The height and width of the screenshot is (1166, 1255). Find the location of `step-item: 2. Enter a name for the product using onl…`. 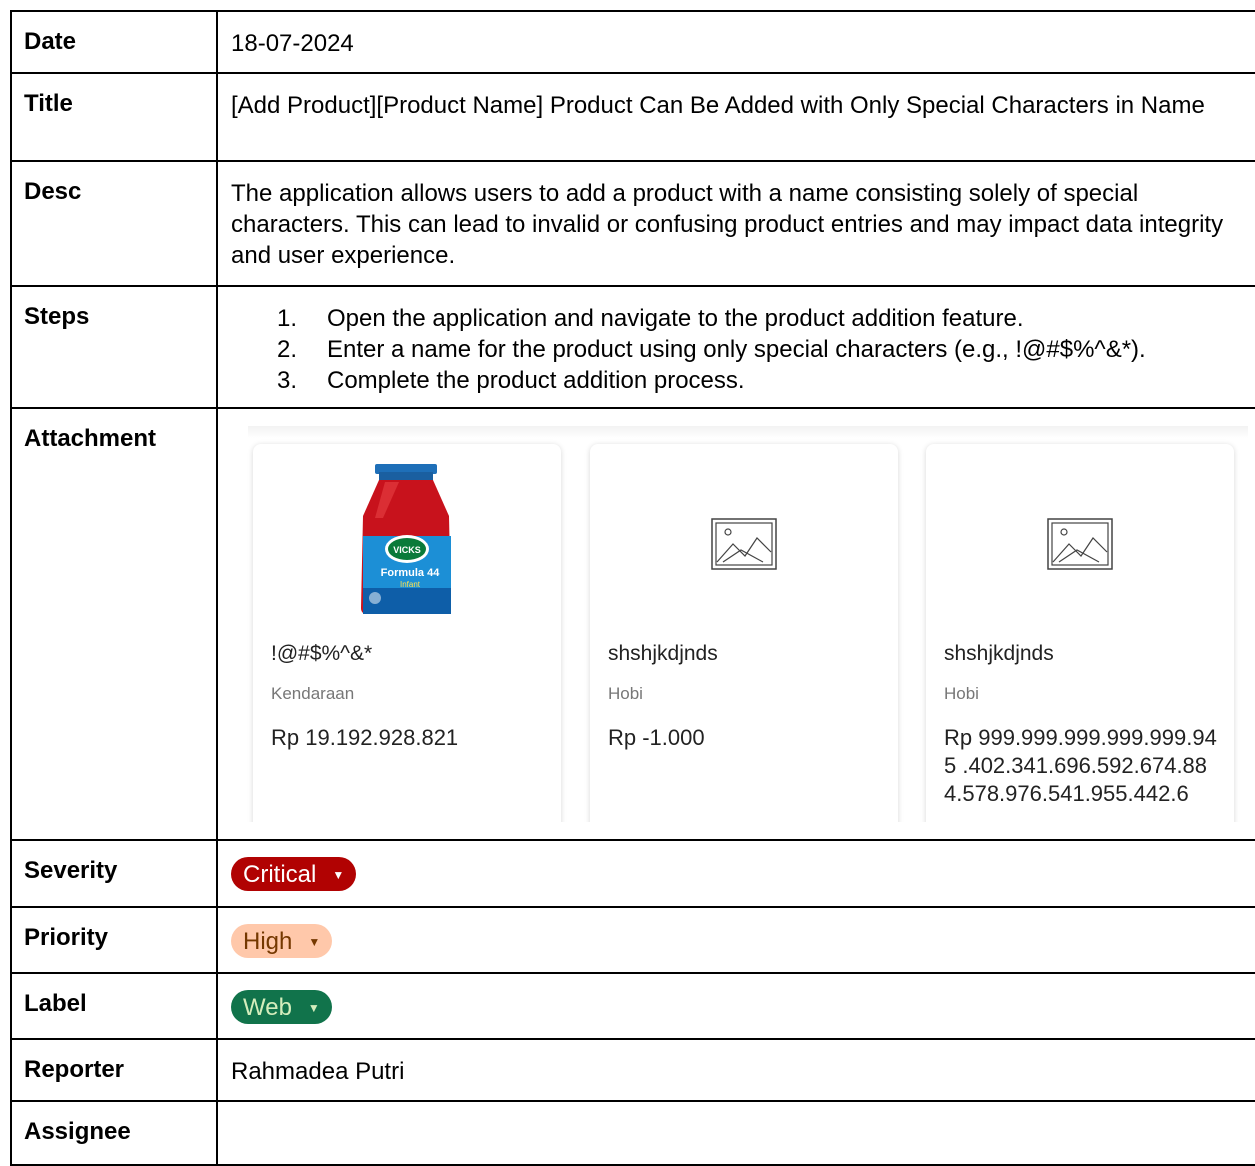

step-item: 2. Enter a name for the product using onl… is located at coordinates (760, 349).